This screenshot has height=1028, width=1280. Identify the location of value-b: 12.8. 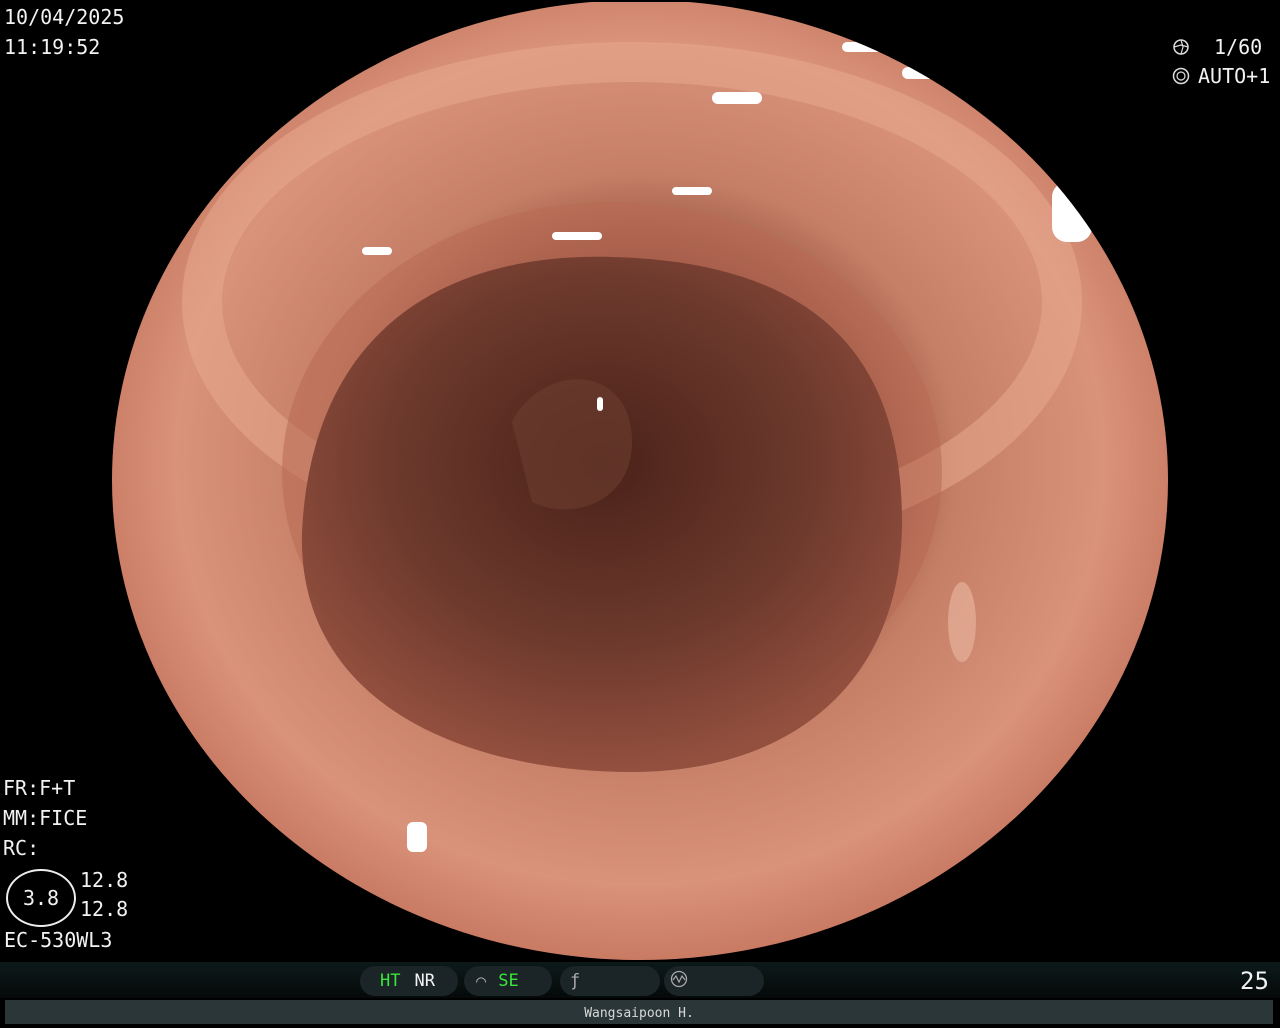
(104, 909).